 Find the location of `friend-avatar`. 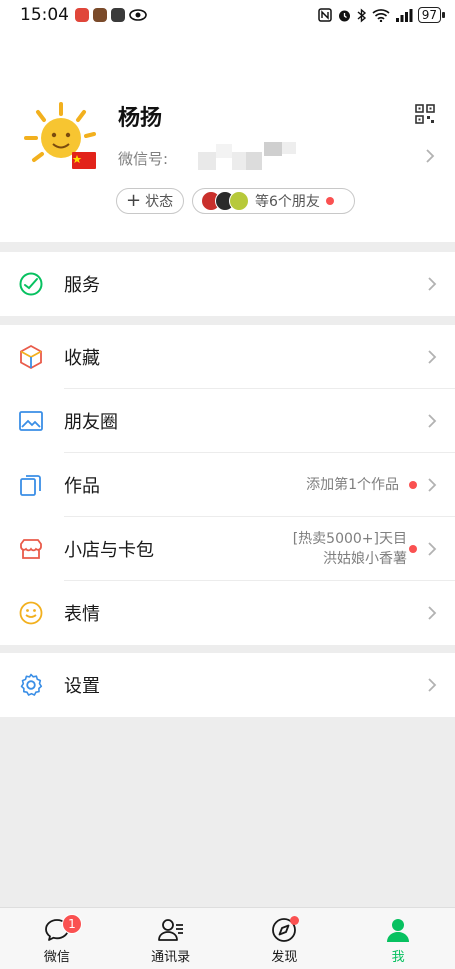

friend-avatar is located at coordinates (239, 201).